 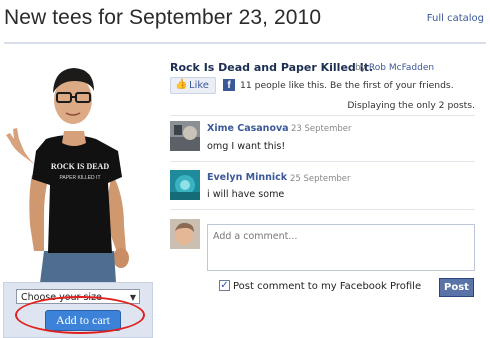 What do you see at coordinates (456, 287) in the screenshot?
I see `post-comment-button: Post` at bounding box center [456, 287].